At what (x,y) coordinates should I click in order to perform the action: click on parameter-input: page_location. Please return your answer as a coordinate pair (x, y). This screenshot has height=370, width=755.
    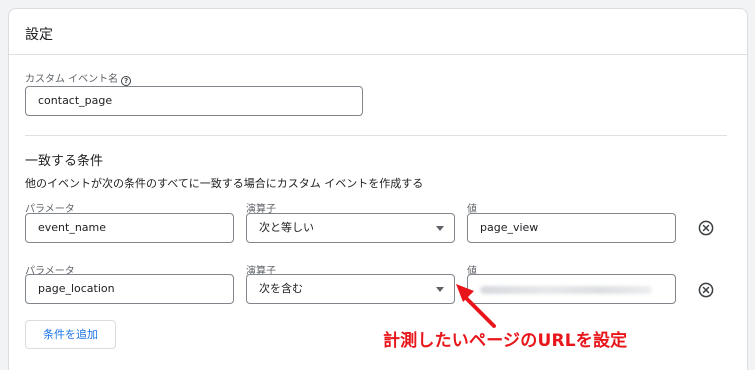
    Looking at the image, I should click on (129, 289).